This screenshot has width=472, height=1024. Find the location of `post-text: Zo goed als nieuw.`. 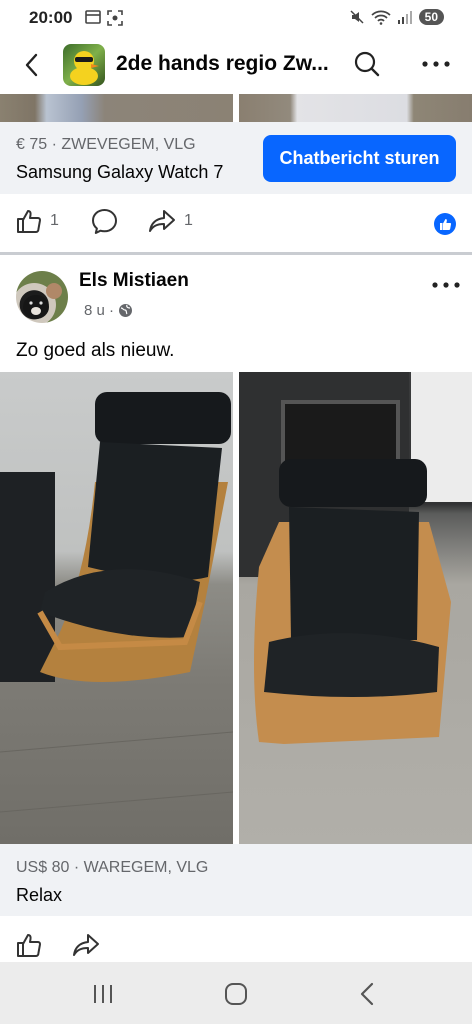

post-text: Zo goed als nieuw. is located at coordinates (95, 350).